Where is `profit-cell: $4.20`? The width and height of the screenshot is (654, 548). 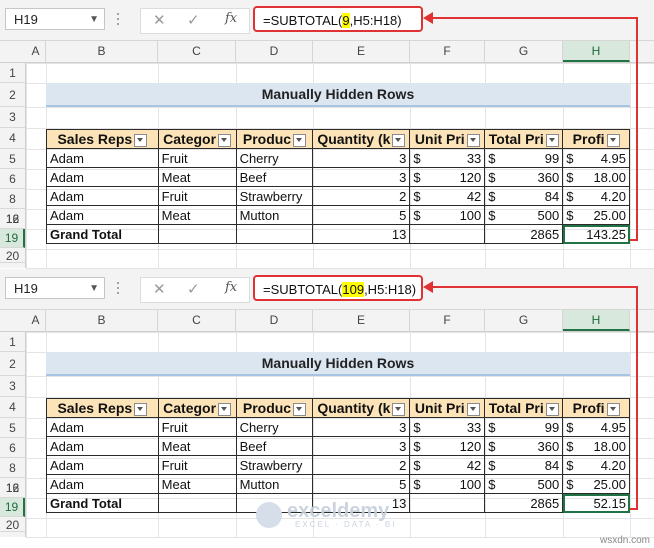 profit-cell: $4.20 is located at coordinates (596, 196).